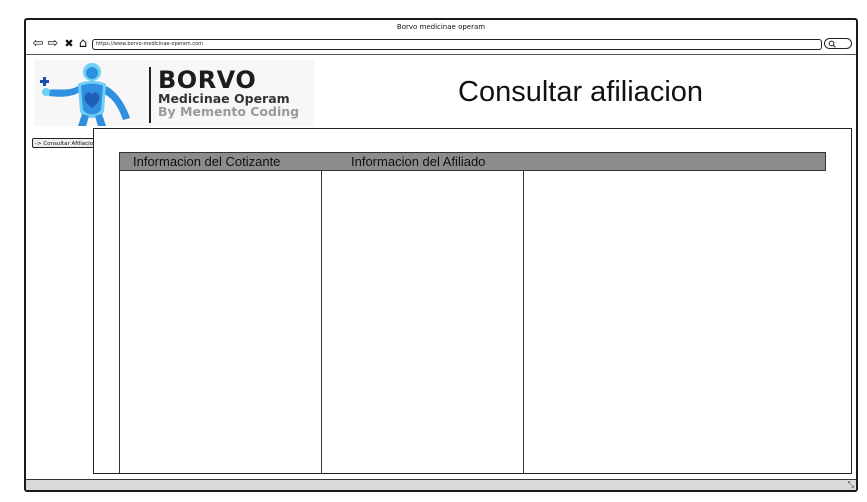 This screenshot has width=867, height=502. I want to click on search-button, so click(838, 43).